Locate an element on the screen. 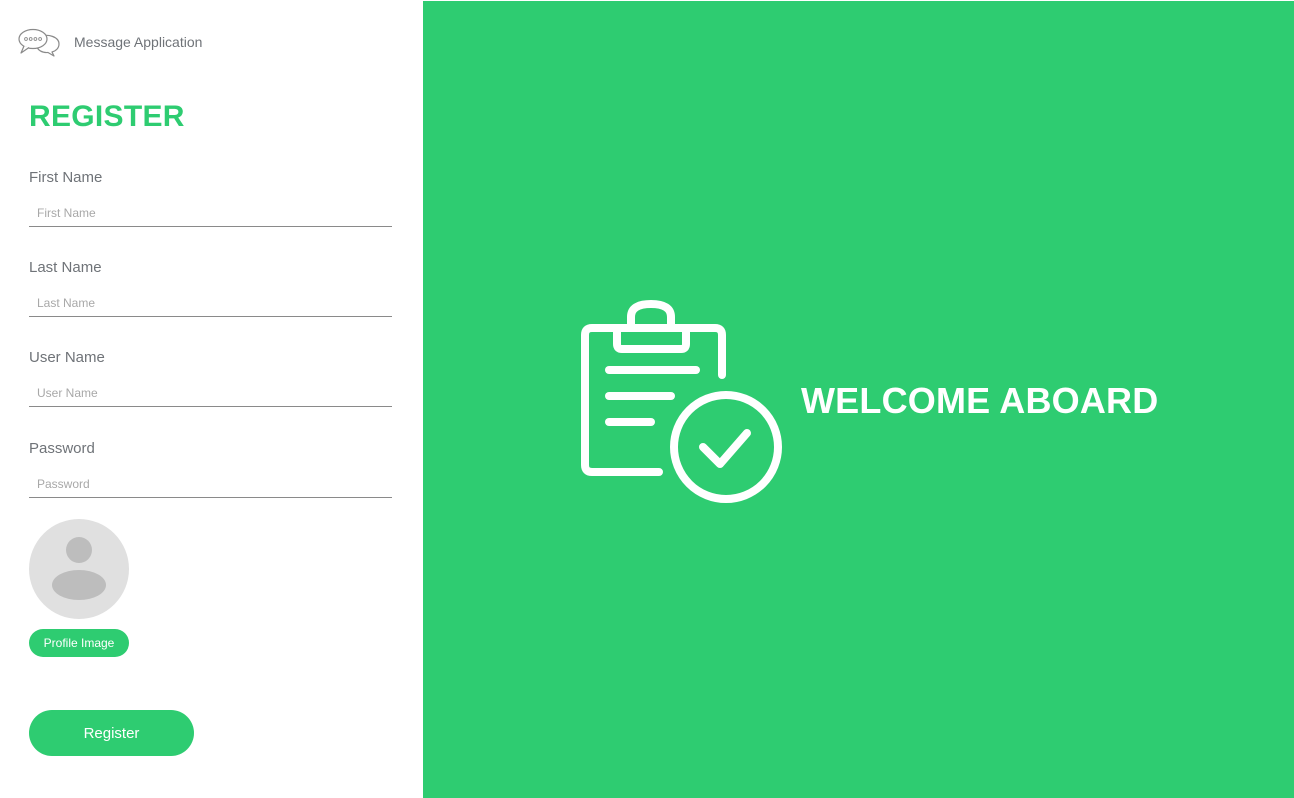  last-name-input is located at coordinates (210, 303).